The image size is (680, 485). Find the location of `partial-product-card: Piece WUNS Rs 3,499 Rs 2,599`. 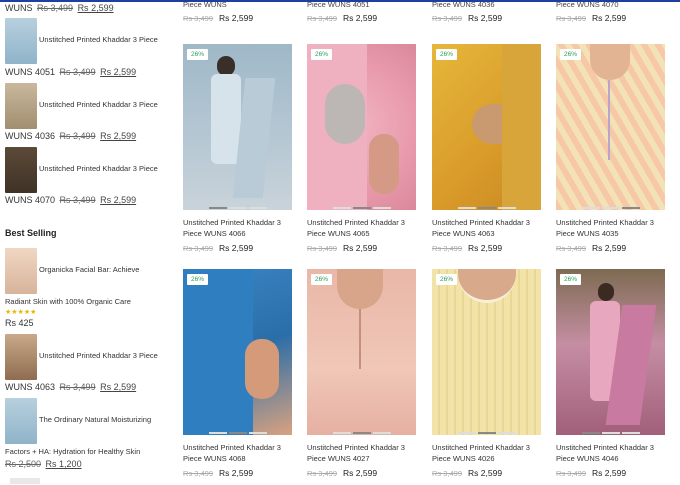

partial-product-card: Piece WUNS Rs 3,499 Rs 2,599 is located at coordinates (218, 11).